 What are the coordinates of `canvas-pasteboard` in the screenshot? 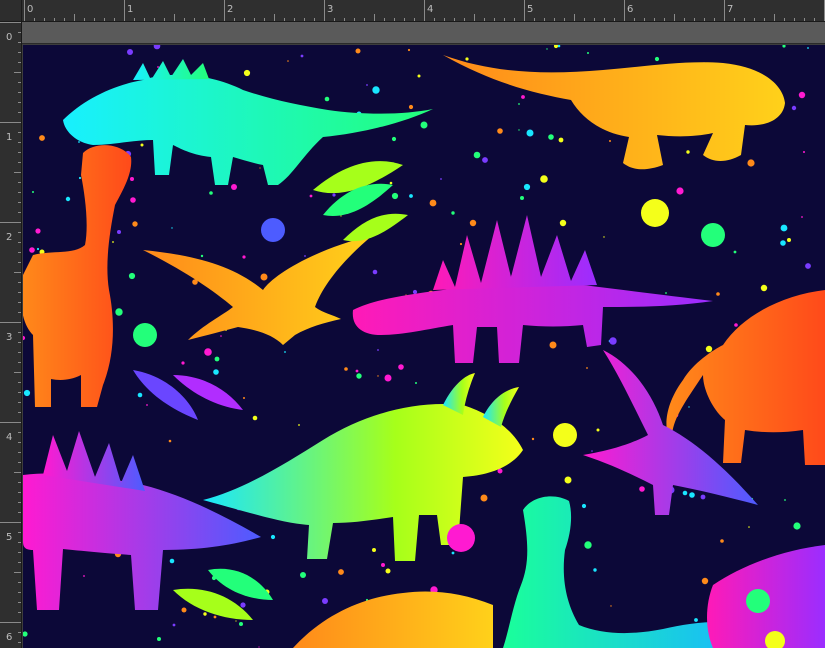 It's located at (423, 33).